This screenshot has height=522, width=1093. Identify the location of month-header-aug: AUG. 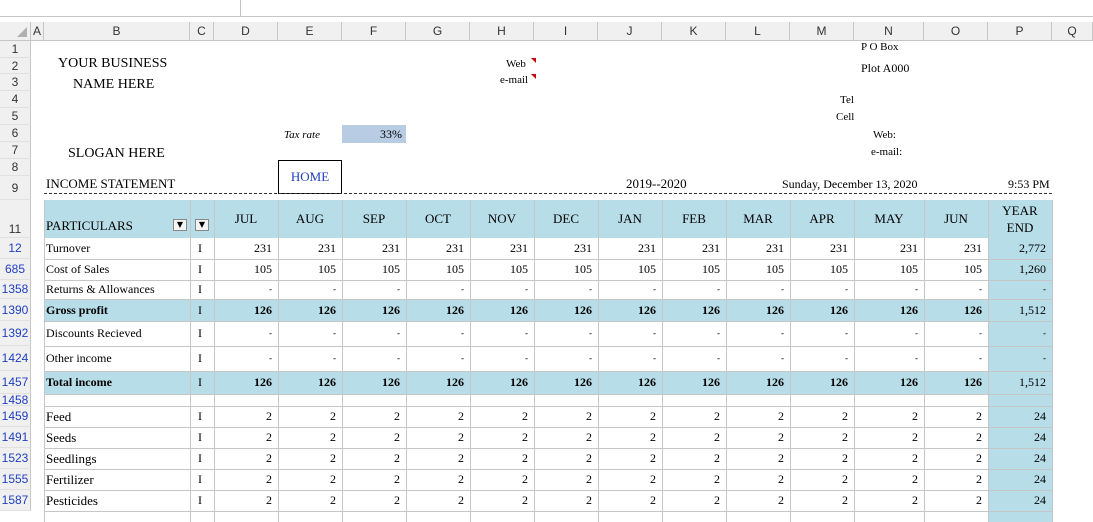
(310, 218).